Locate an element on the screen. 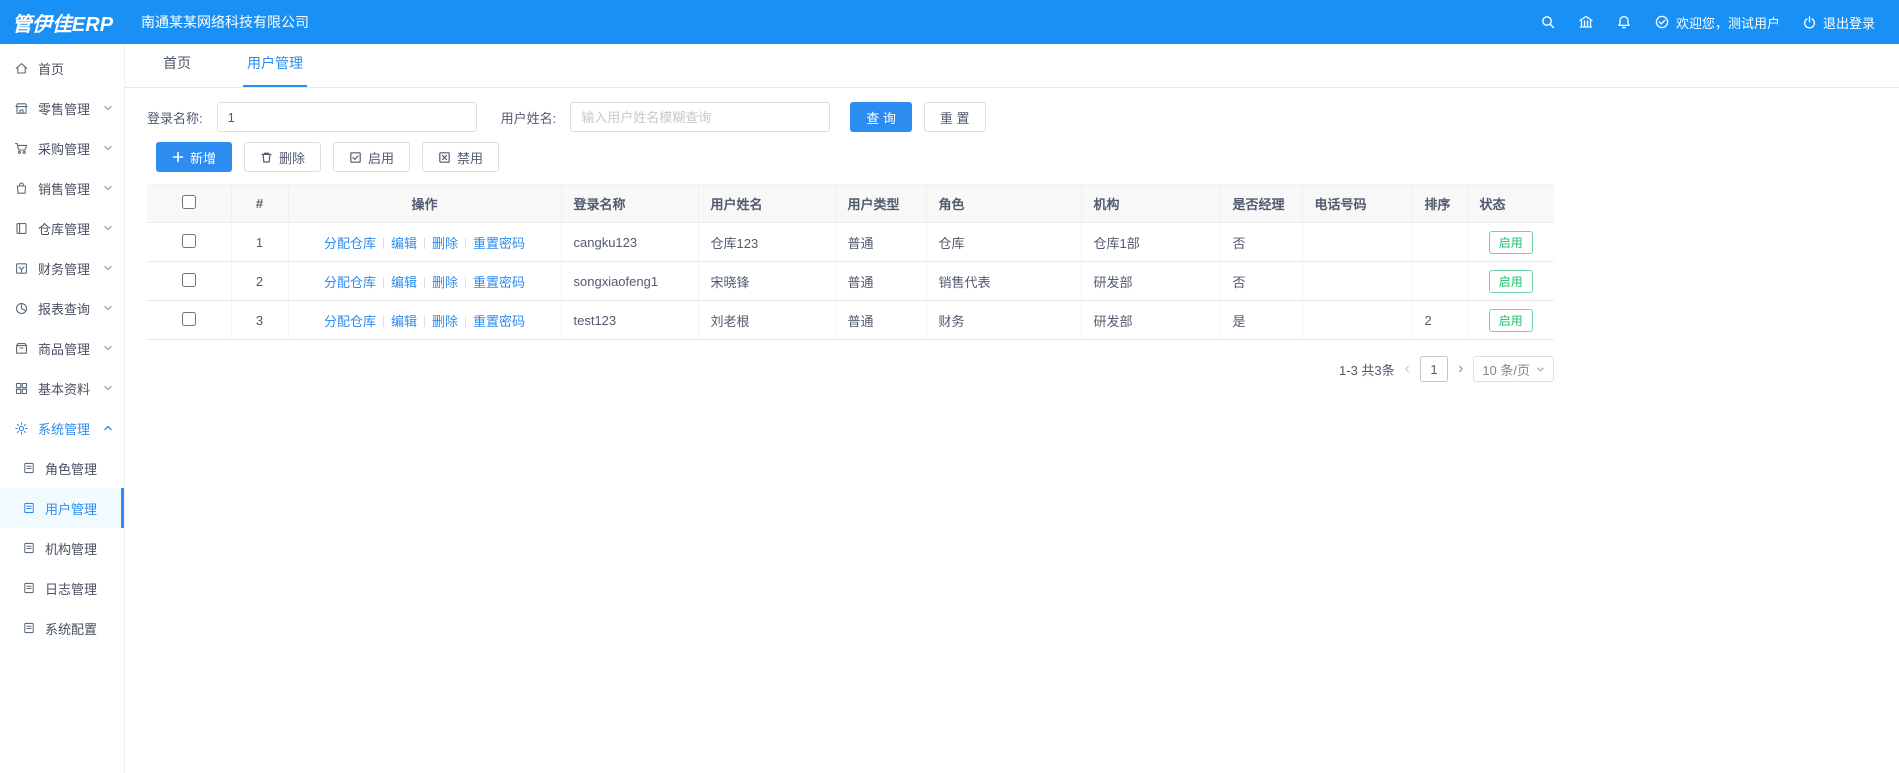  reset-button: 重 置 is located at coordinates (954, 117).